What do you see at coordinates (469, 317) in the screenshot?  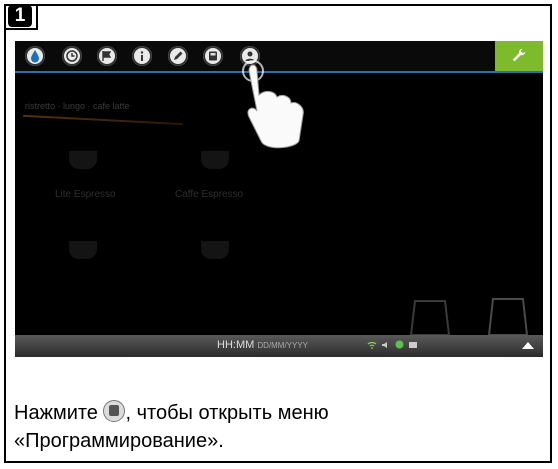 I see `jug-icon` at bounding box center [469, 317].